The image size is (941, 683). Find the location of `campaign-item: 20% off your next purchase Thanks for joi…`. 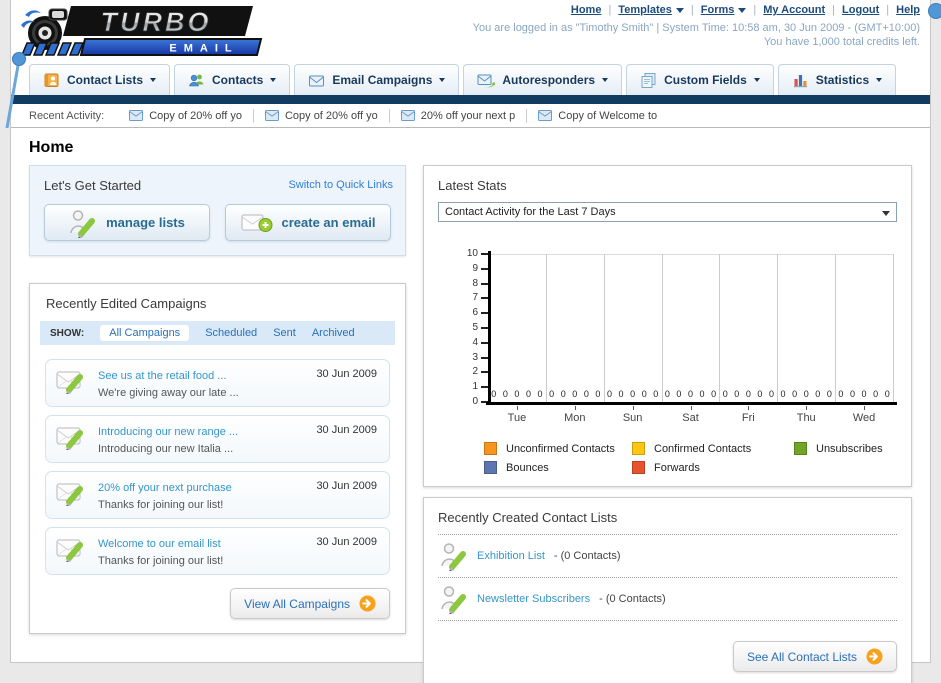

campaign-item: 20% off your next purchase Thanks for joi… is located at coordinates (217, 495).